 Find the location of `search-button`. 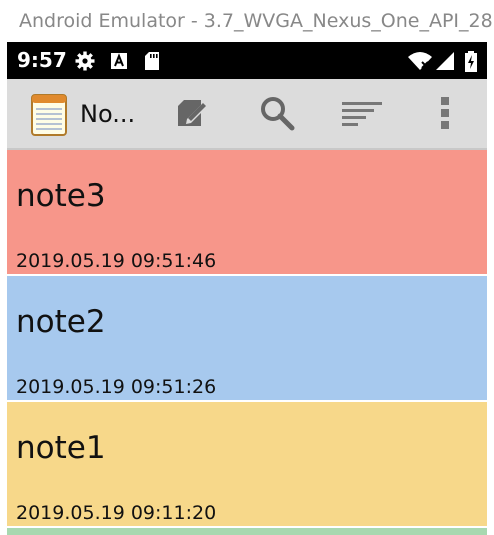

search-button is located at coordinates (277, 115).